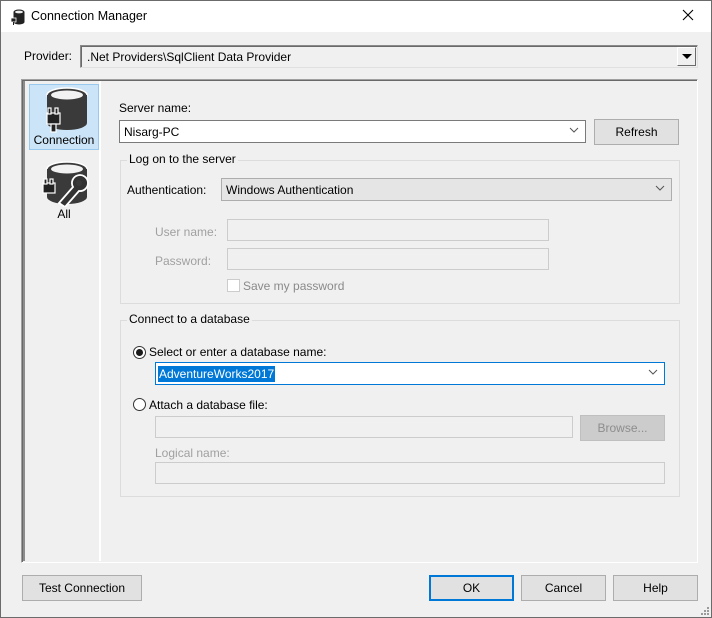 The image size is (712, 618). I want to click on database-plug-wrench-icon, so click(64, 184).